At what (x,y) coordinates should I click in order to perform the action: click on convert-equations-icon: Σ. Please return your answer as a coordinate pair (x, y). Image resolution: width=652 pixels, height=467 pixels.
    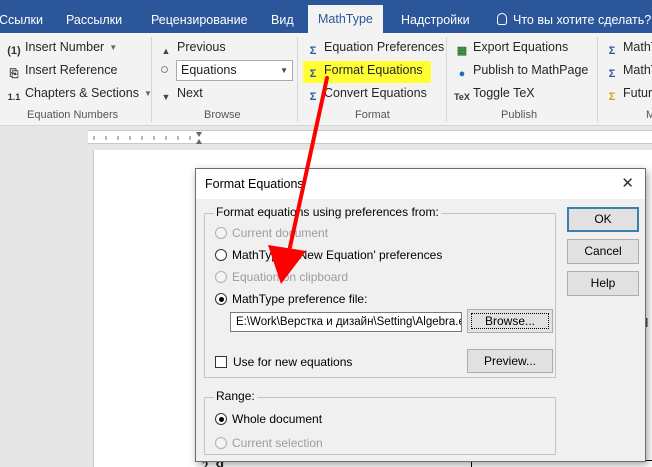
    Looking at the image, I should click on (313, 97).